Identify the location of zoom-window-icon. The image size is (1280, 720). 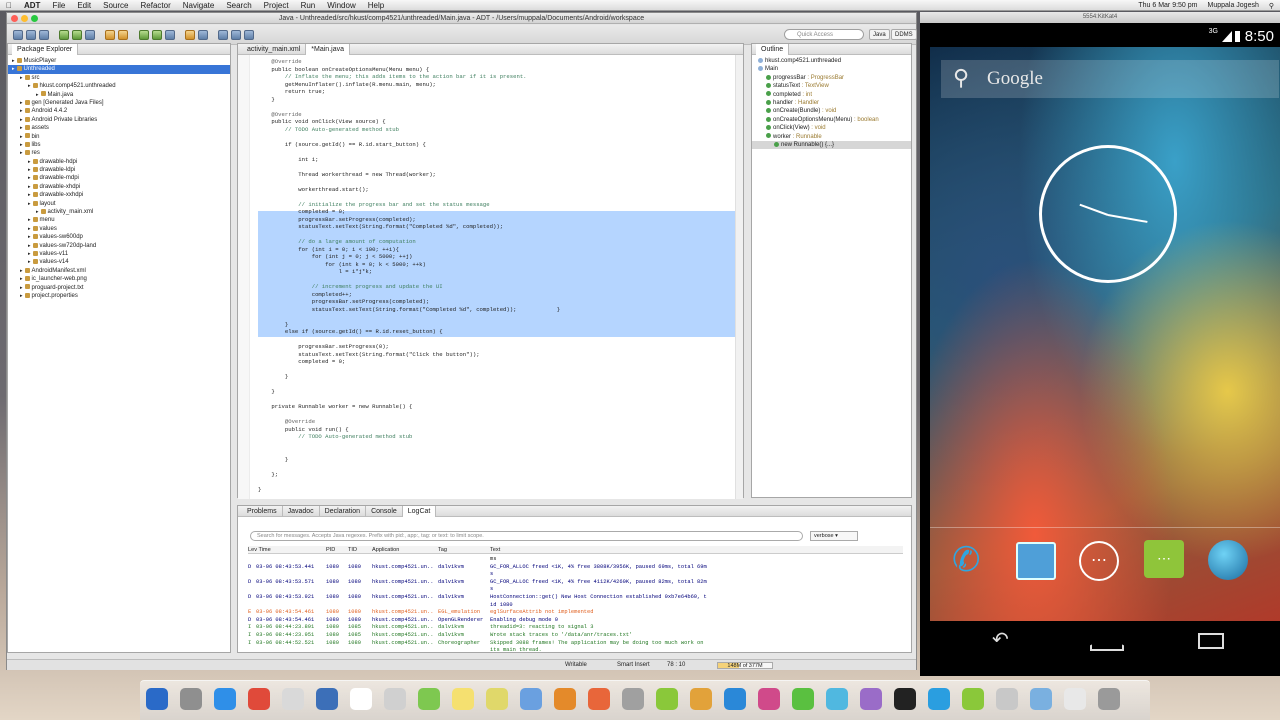
(34, 18).